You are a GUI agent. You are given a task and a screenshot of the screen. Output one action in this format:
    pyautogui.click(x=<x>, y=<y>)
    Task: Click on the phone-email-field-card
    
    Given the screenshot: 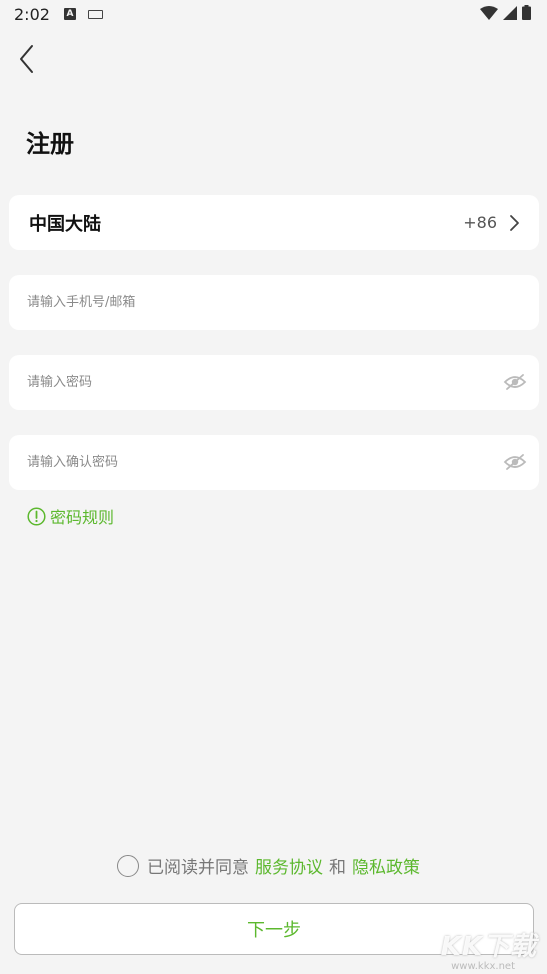 What is the action you would take?
    pyautogui.click(x=274, y=302)
    